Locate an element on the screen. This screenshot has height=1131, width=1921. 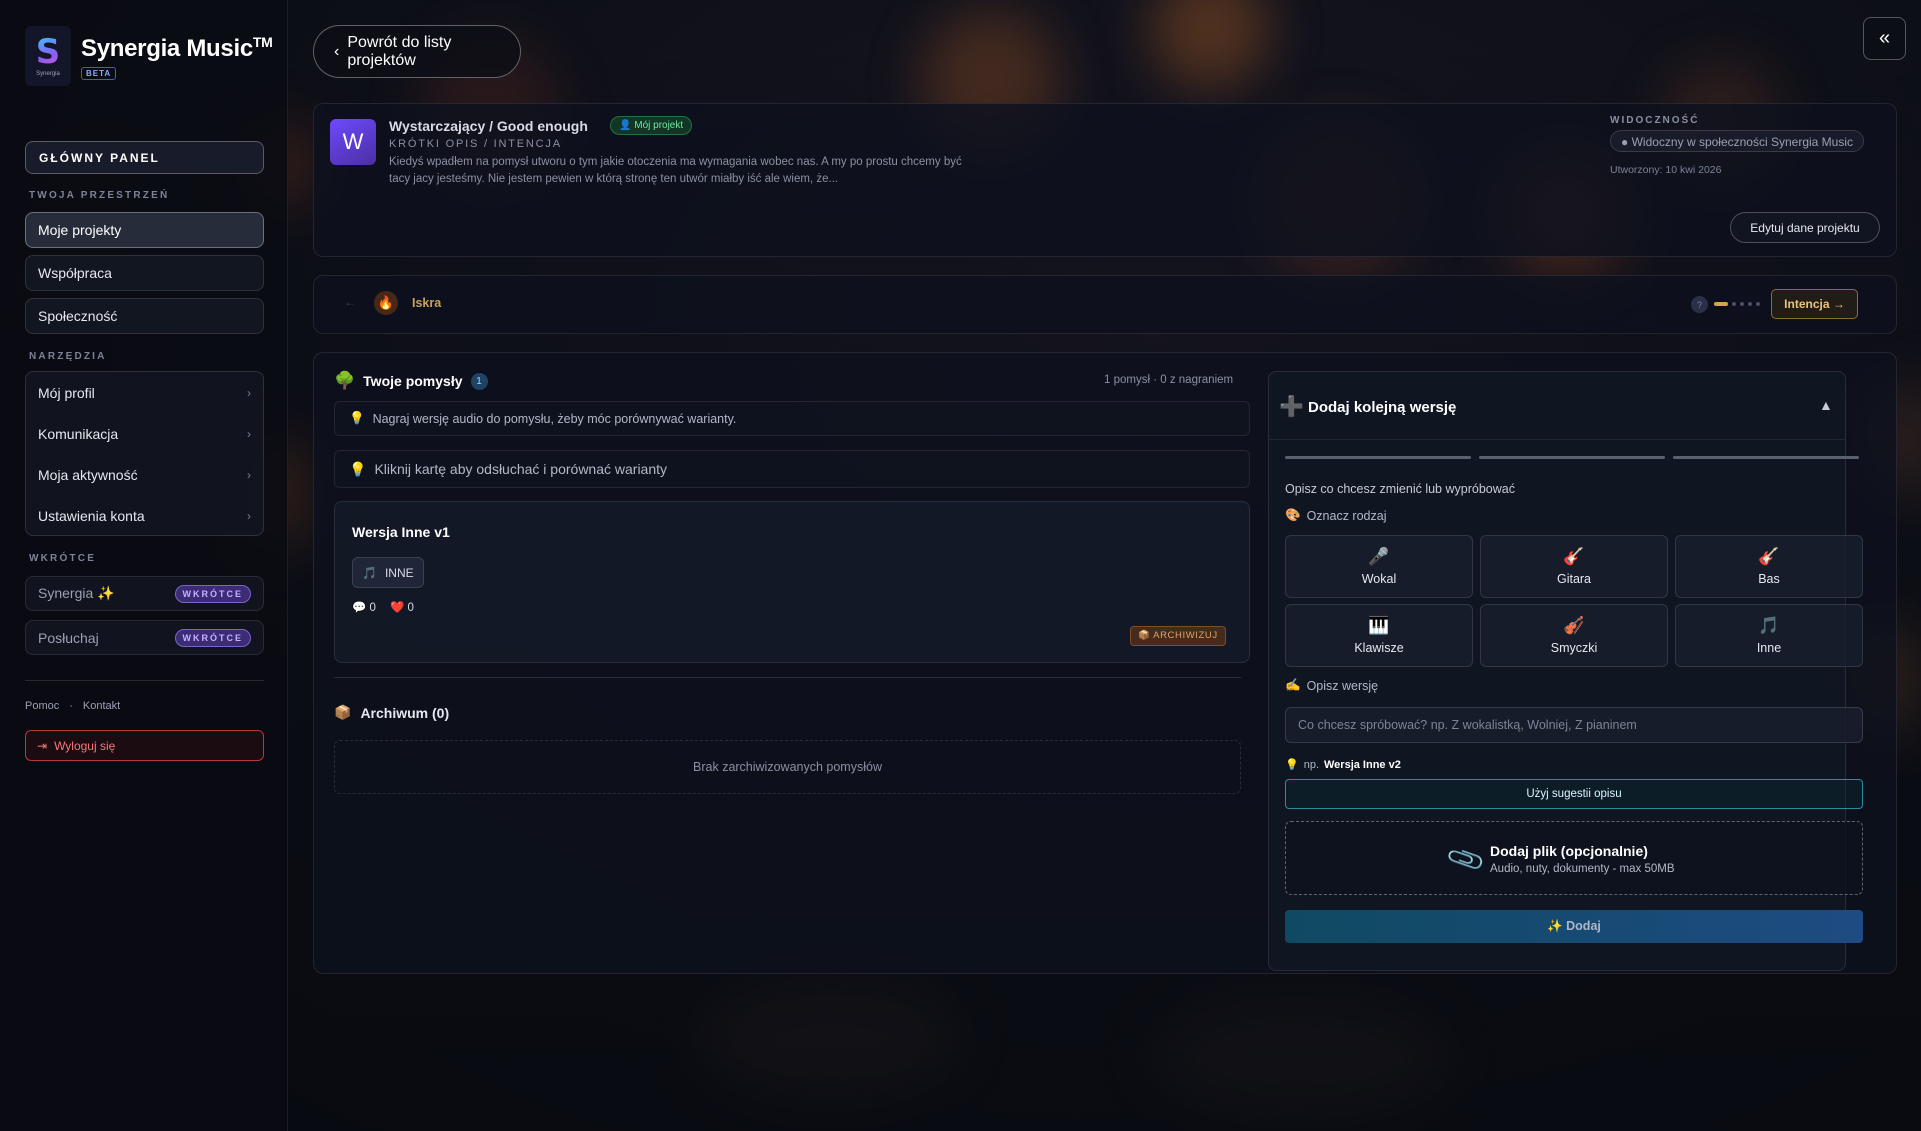
edit-project-button: Edytuj dane projektu is located at coordinates (1805, 227).